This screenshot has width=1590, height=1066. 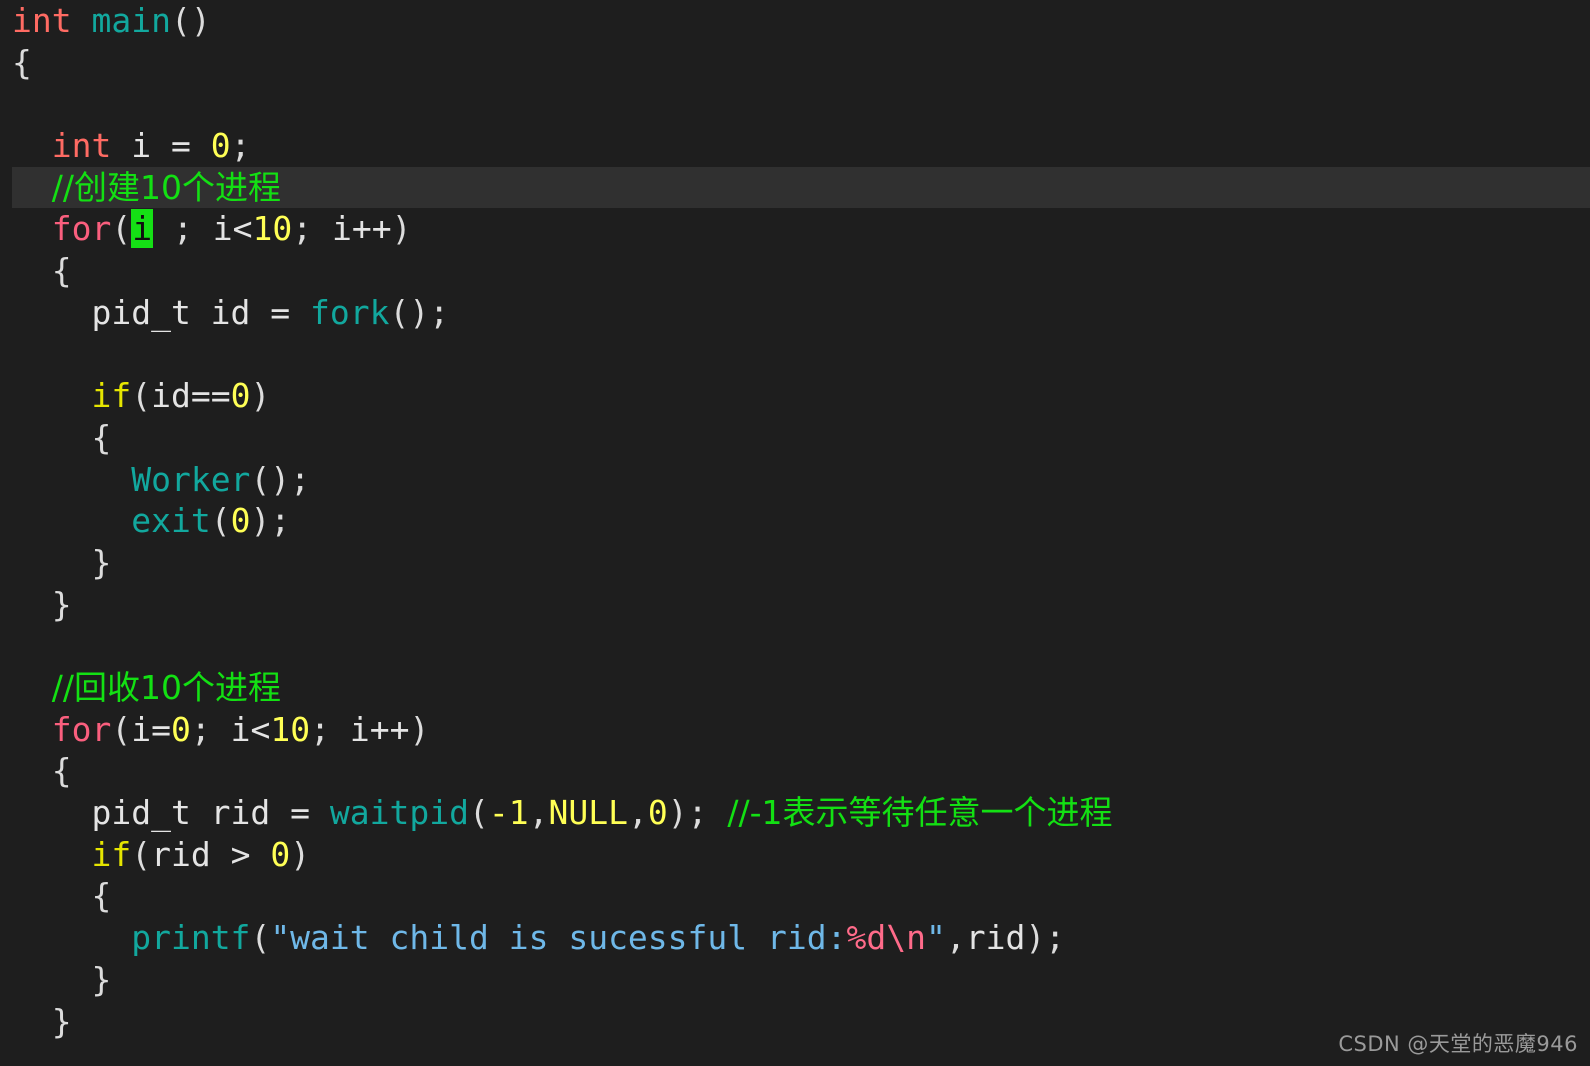 What do you see at coordinates (795, 480) in the screenshot?
I see `code-line: Worker();` at bounding box center [795, 480].